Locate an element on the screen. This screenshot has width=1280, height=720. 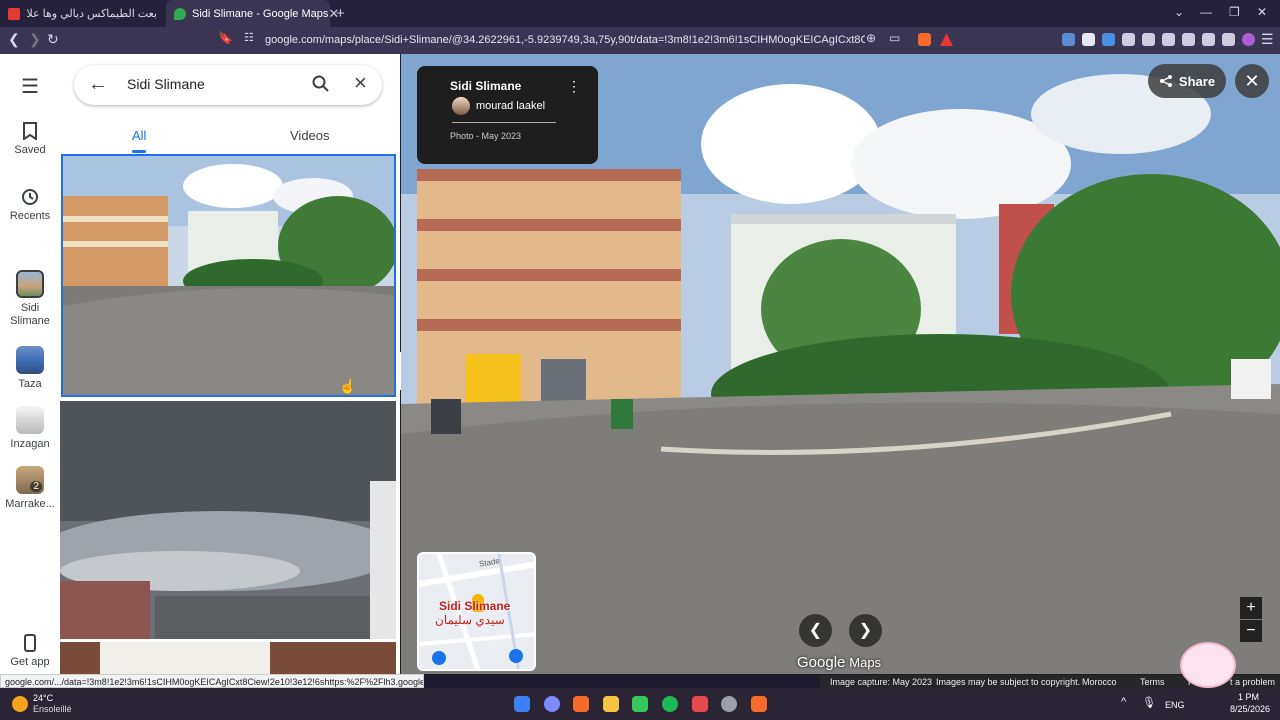
building-photo is located at coordinates (228, 658).